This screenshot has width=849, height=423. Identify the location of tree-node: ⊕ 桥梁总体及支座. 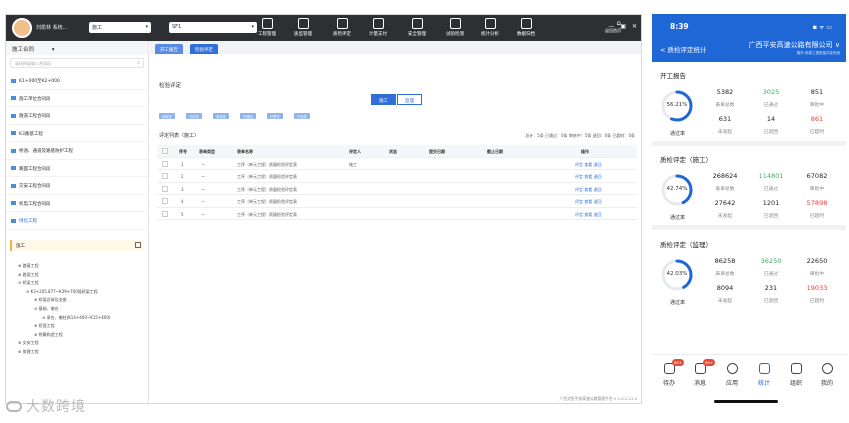
(82, 301).